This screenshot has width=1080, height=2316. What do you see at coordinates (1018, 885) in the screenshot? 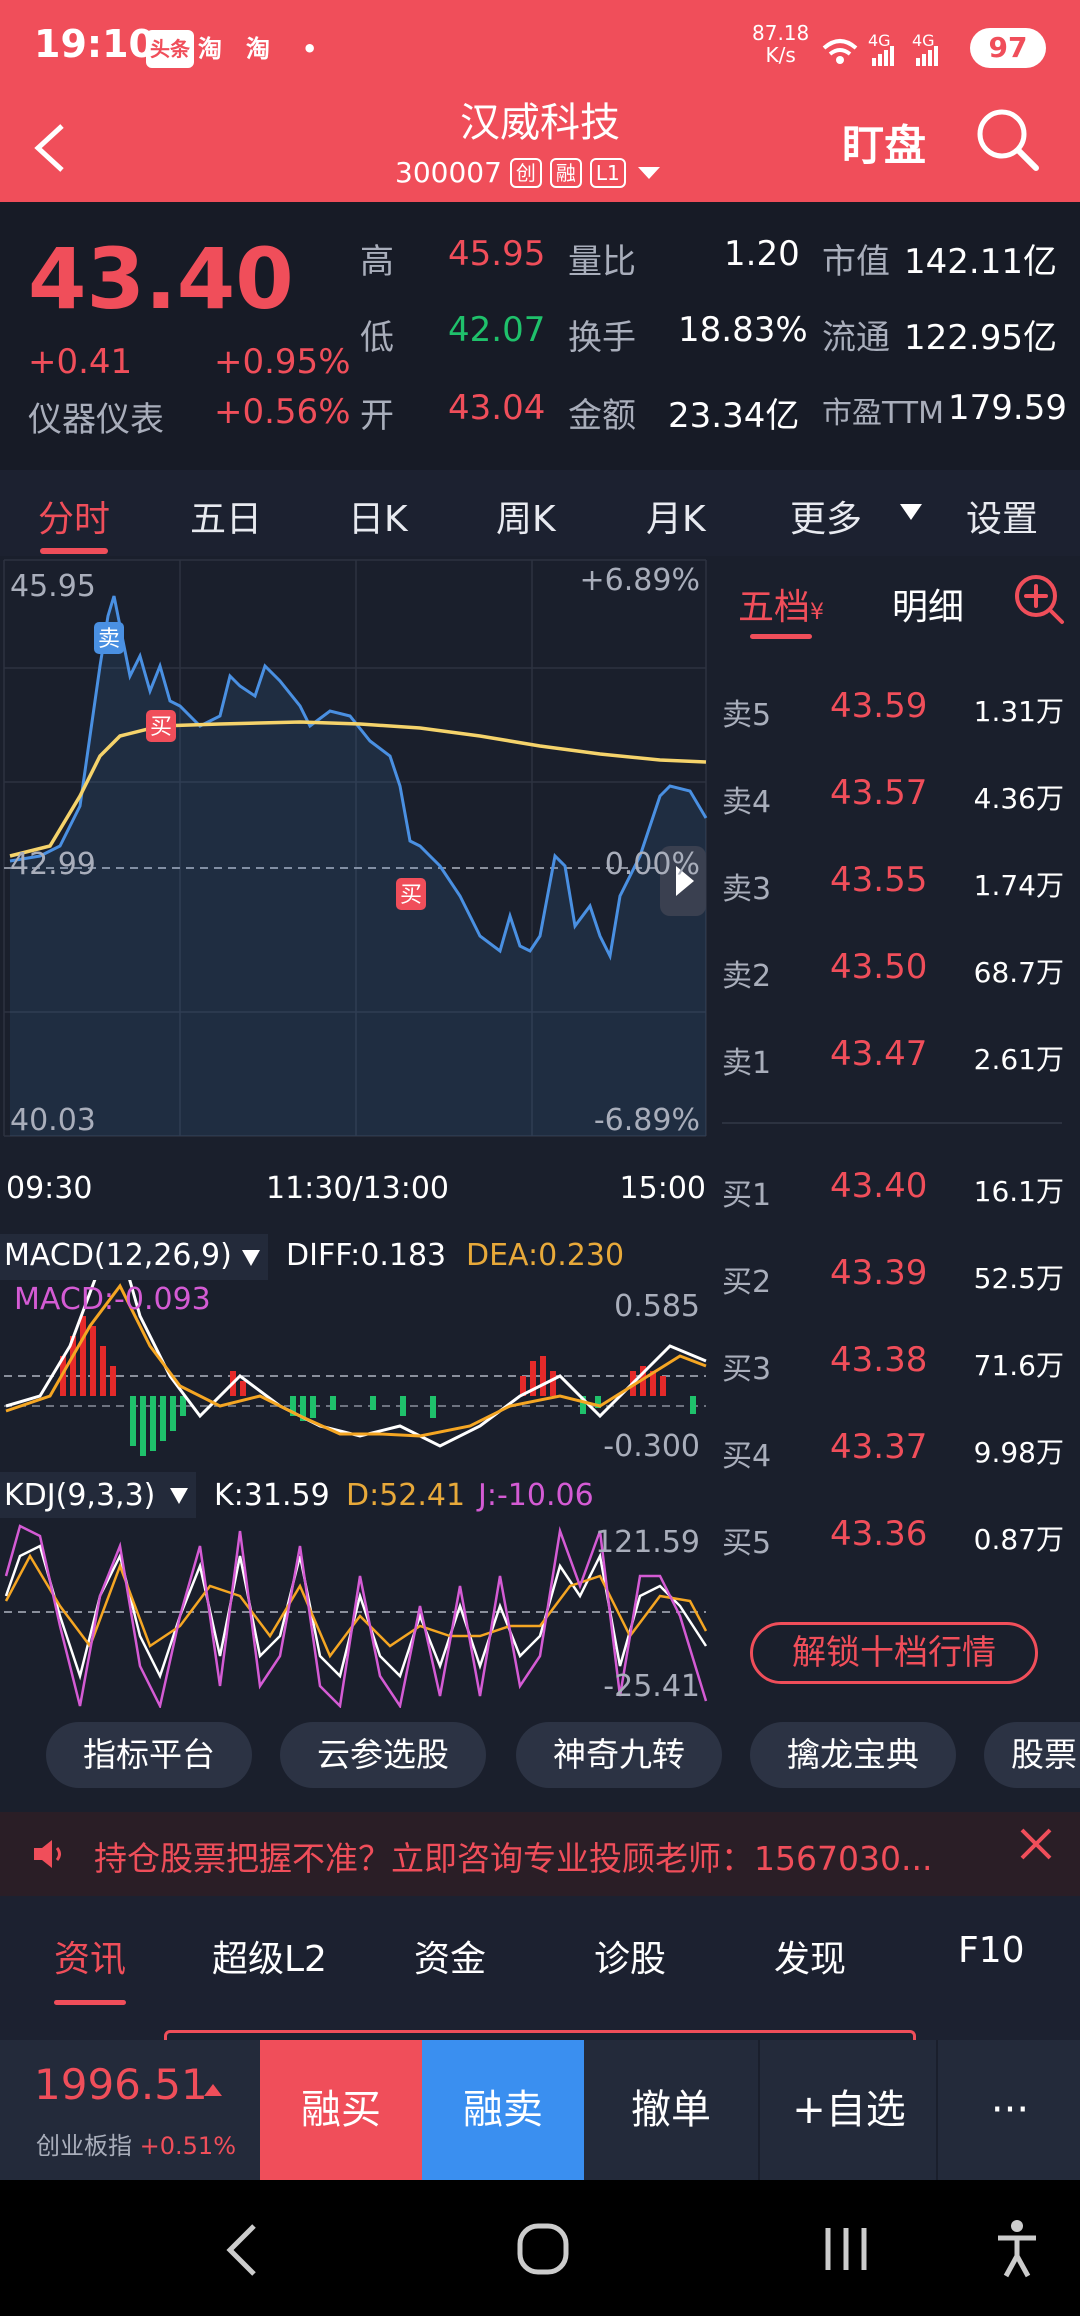
I see `sell-level-volume: 1.74万` at bounding box center [1018, 885].